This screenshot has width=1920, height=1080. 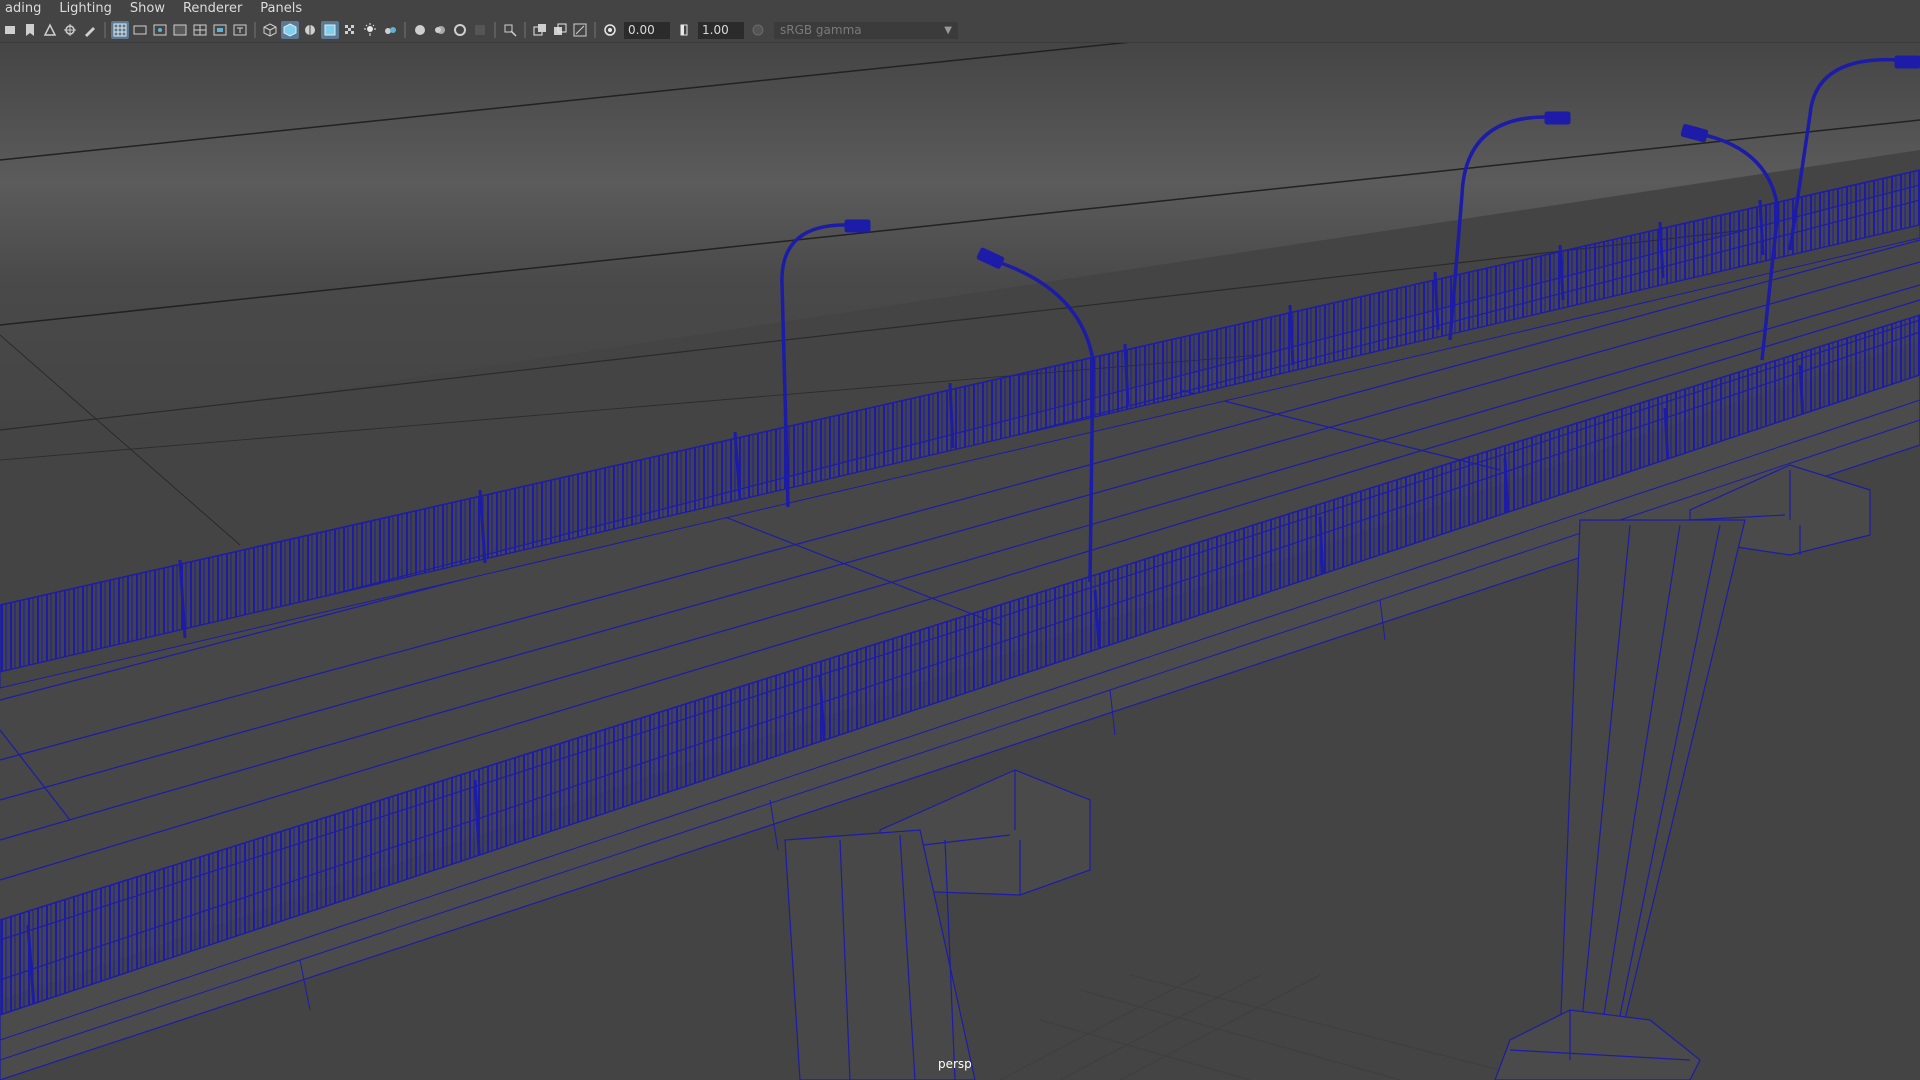 I want to click on anti-aliasing-icon, so click(x=460, y=30).